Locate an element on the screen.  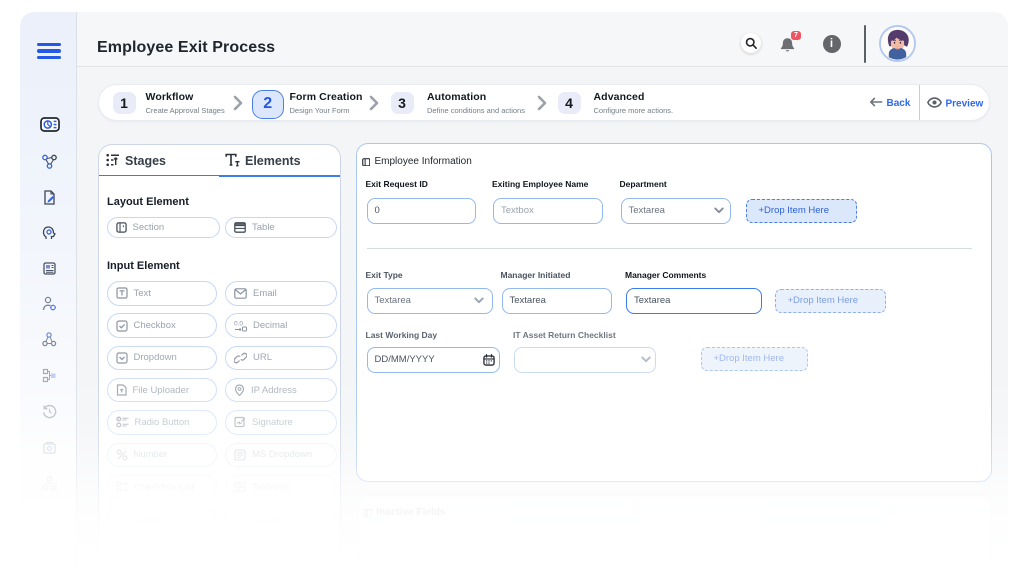
svg-text: 0.0 is located at coordinates (238, 323).